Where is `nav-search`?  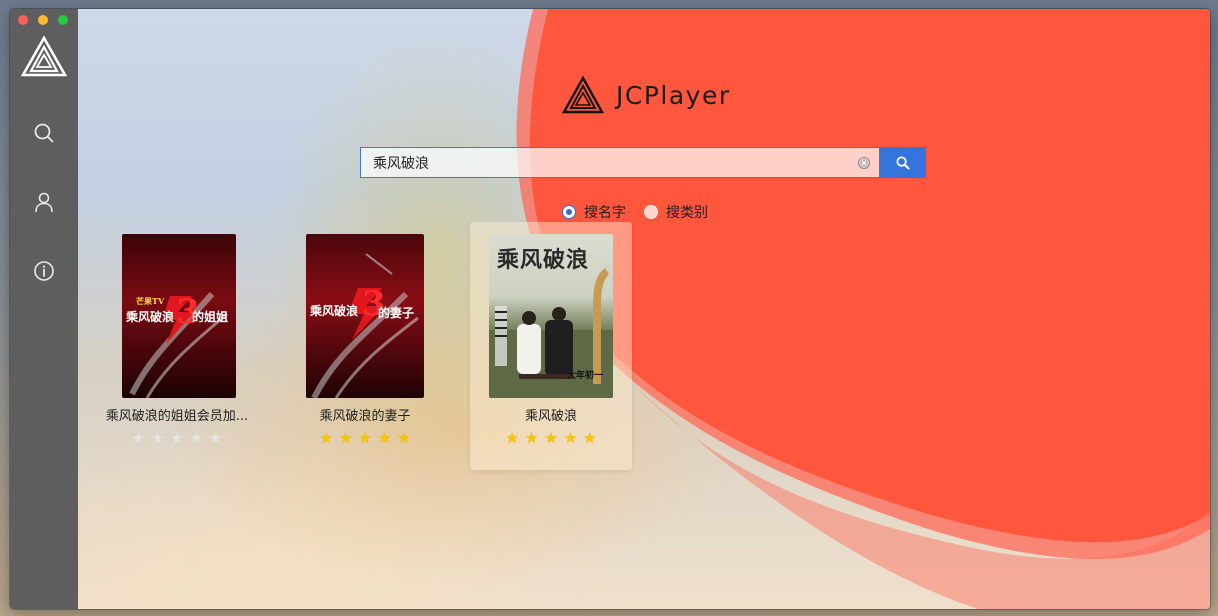
nav-search is located at coordinates (44, 133).